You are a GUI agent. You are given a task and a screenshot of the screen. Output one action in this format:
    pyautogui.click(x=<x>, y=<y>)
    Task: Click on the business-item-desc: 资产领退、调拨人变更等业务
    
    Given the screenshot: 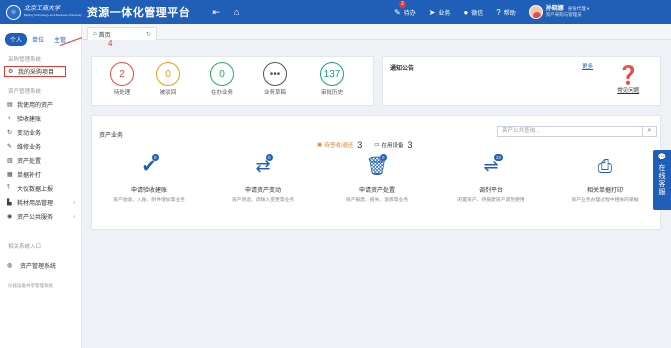 What is the action you would take?
    pyautogui.click(x=263, y=200)
    